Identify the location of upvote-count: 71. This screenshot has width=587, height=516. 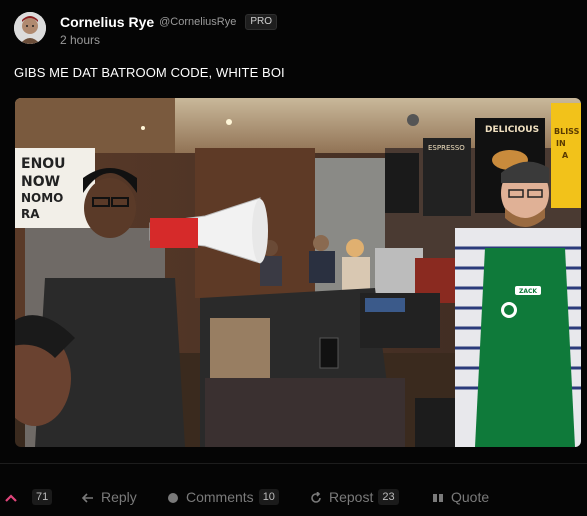
(42, 497).